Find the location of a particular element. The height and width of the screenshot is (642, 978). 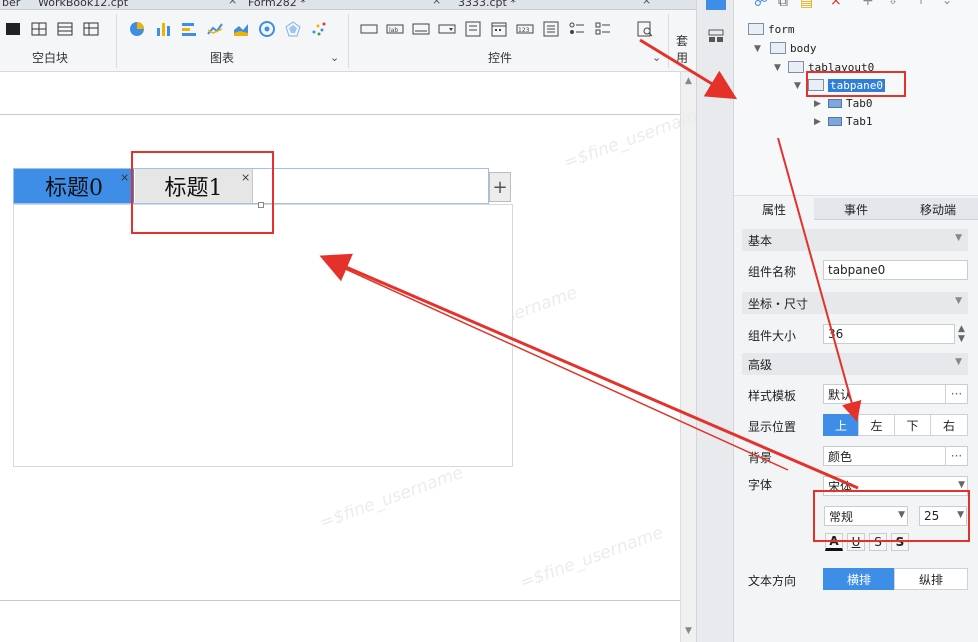

move-down-icon: ⇩ is located at coordinates (893, 3).